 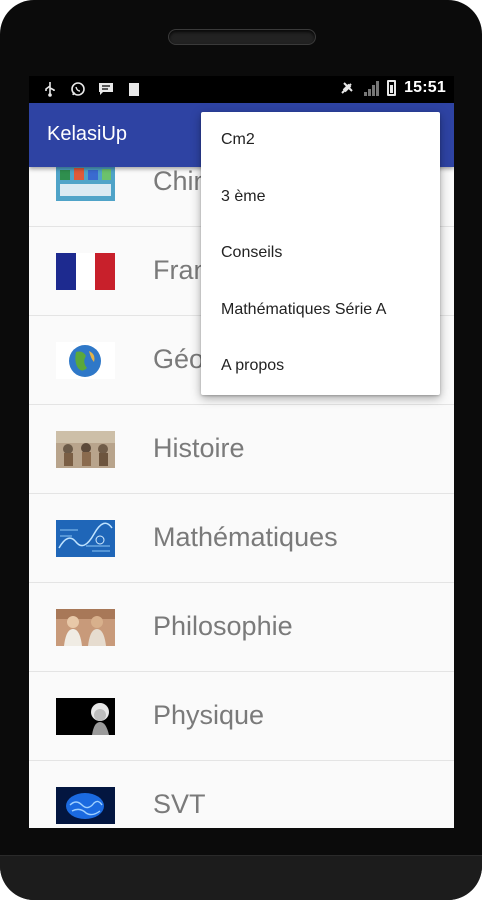 I want to click on brain-thumbnail, so click(x=85, y=805).